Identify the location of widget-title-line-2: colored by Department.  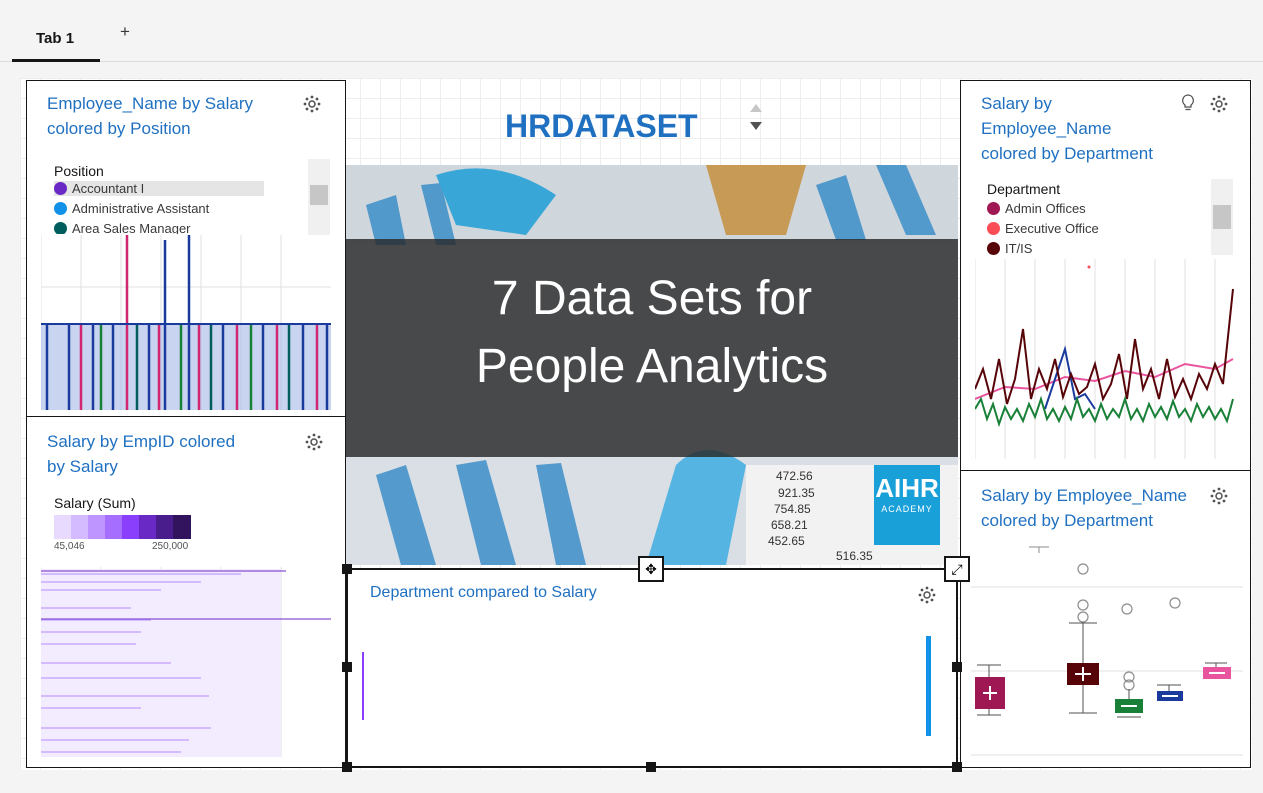
(1067, 520).